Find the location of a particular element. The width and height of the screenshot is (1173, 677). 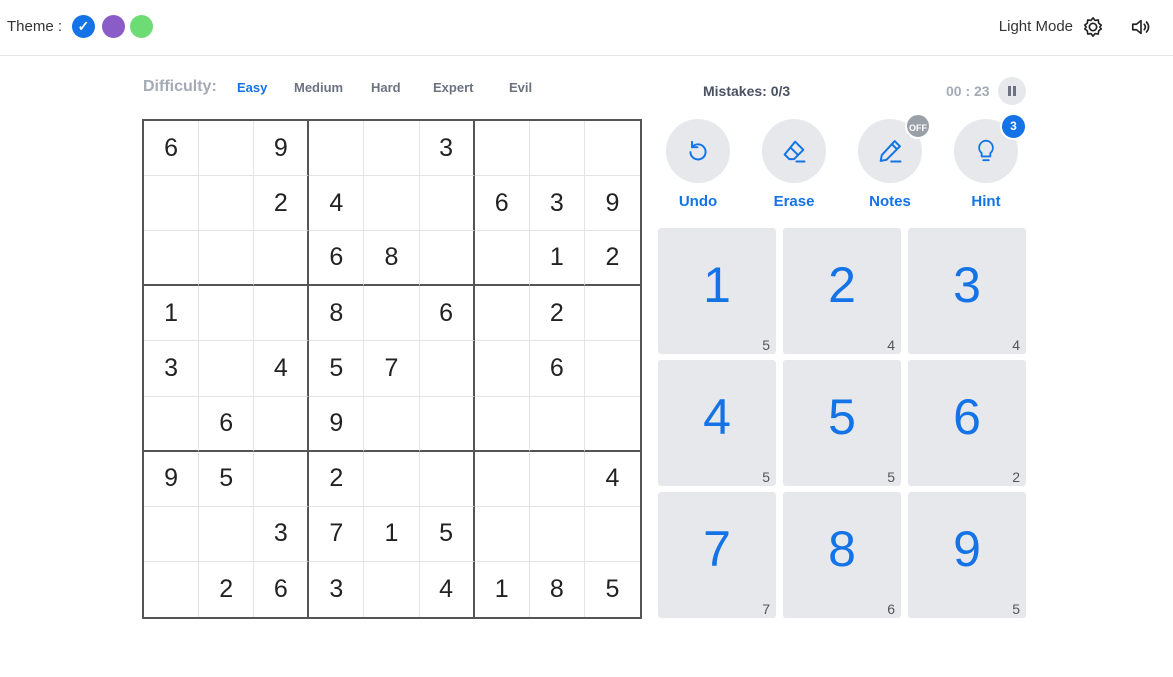

notes-button: OFF Notes is located at coordinates (894, 161).